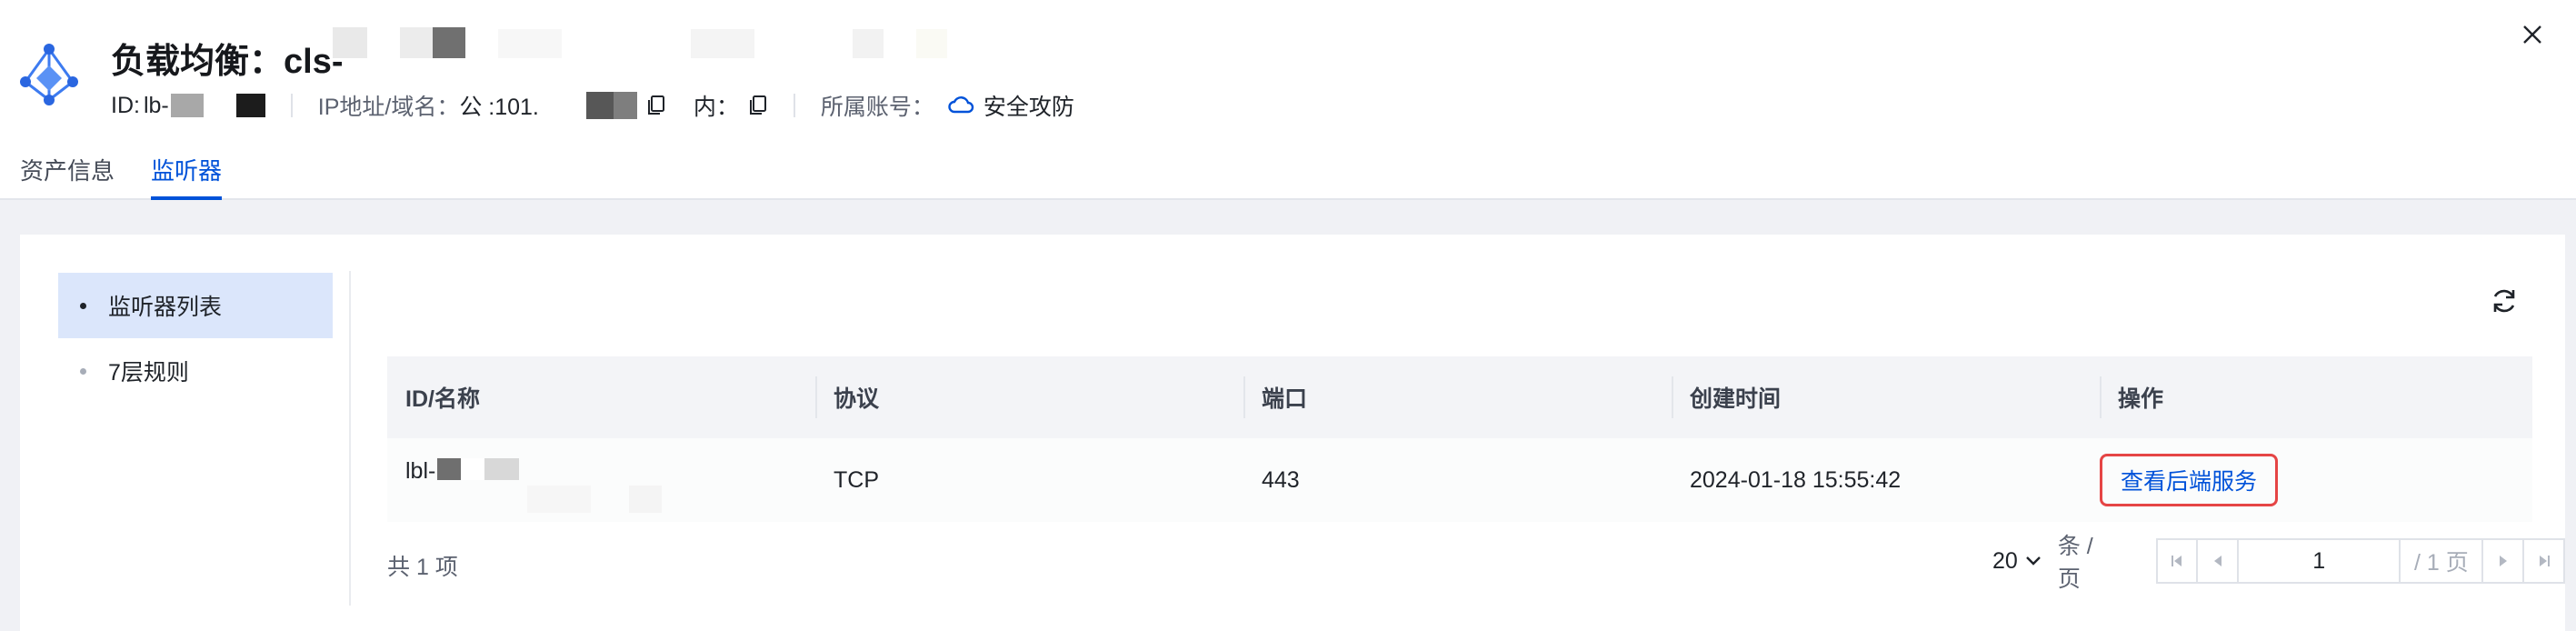 This screenshot has width=2576, height=631. Describe the element at coordinates (420, 471) in the screenshot. I see `listener-id: lbl-` at that location.